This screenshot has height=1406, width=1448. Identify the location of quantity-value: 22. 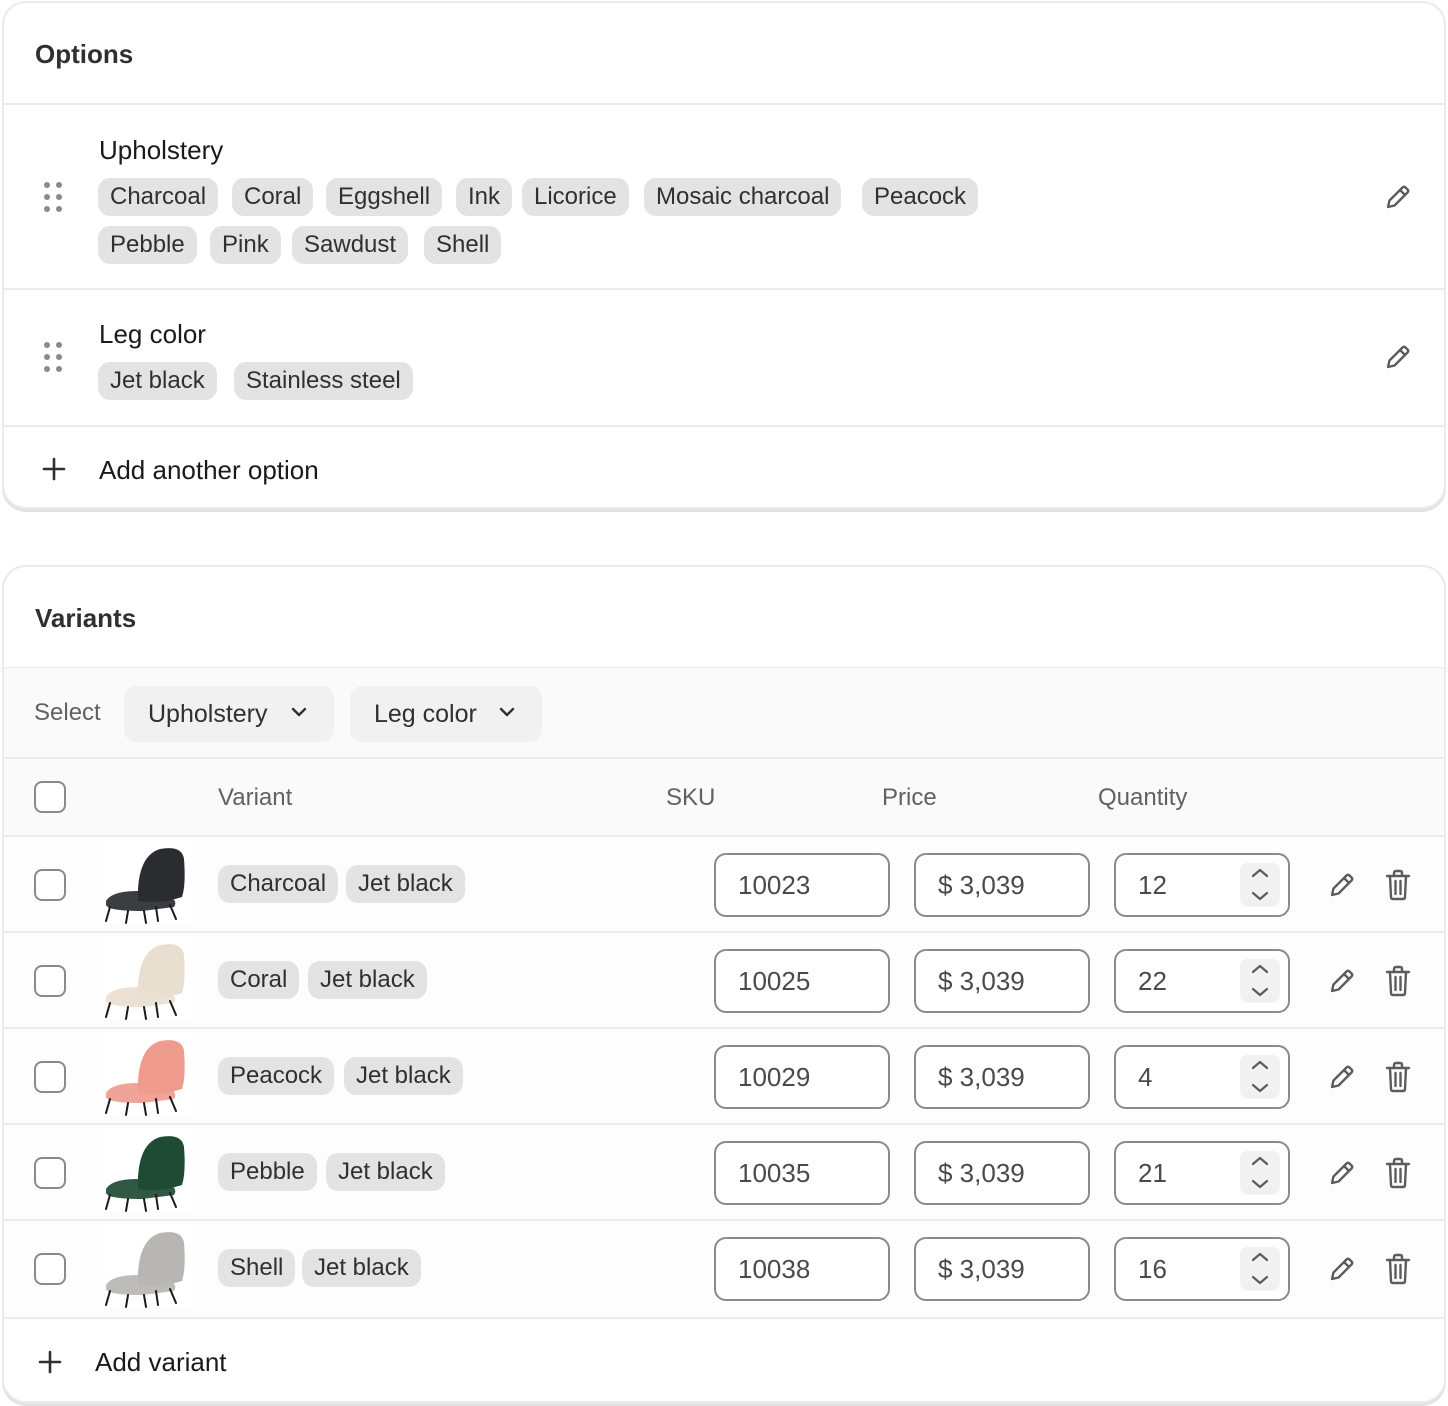
(1152, 981).